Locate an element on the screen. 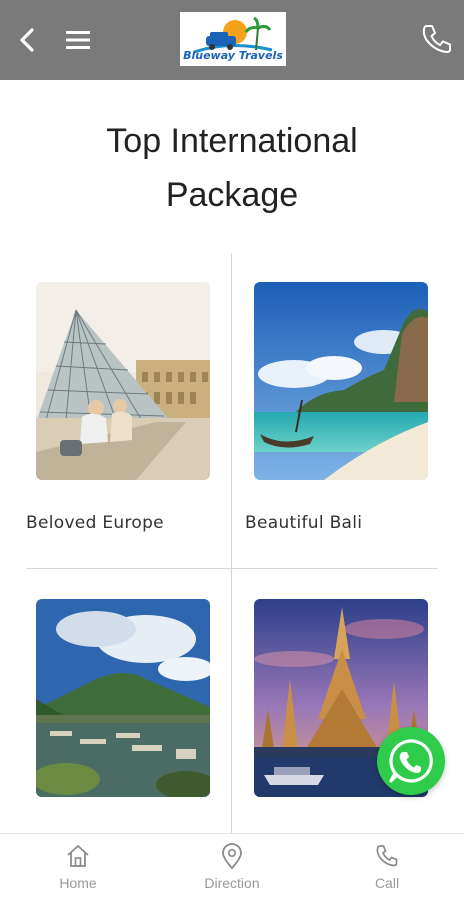  back-arrow-icon is located at coordinates (27, 40).